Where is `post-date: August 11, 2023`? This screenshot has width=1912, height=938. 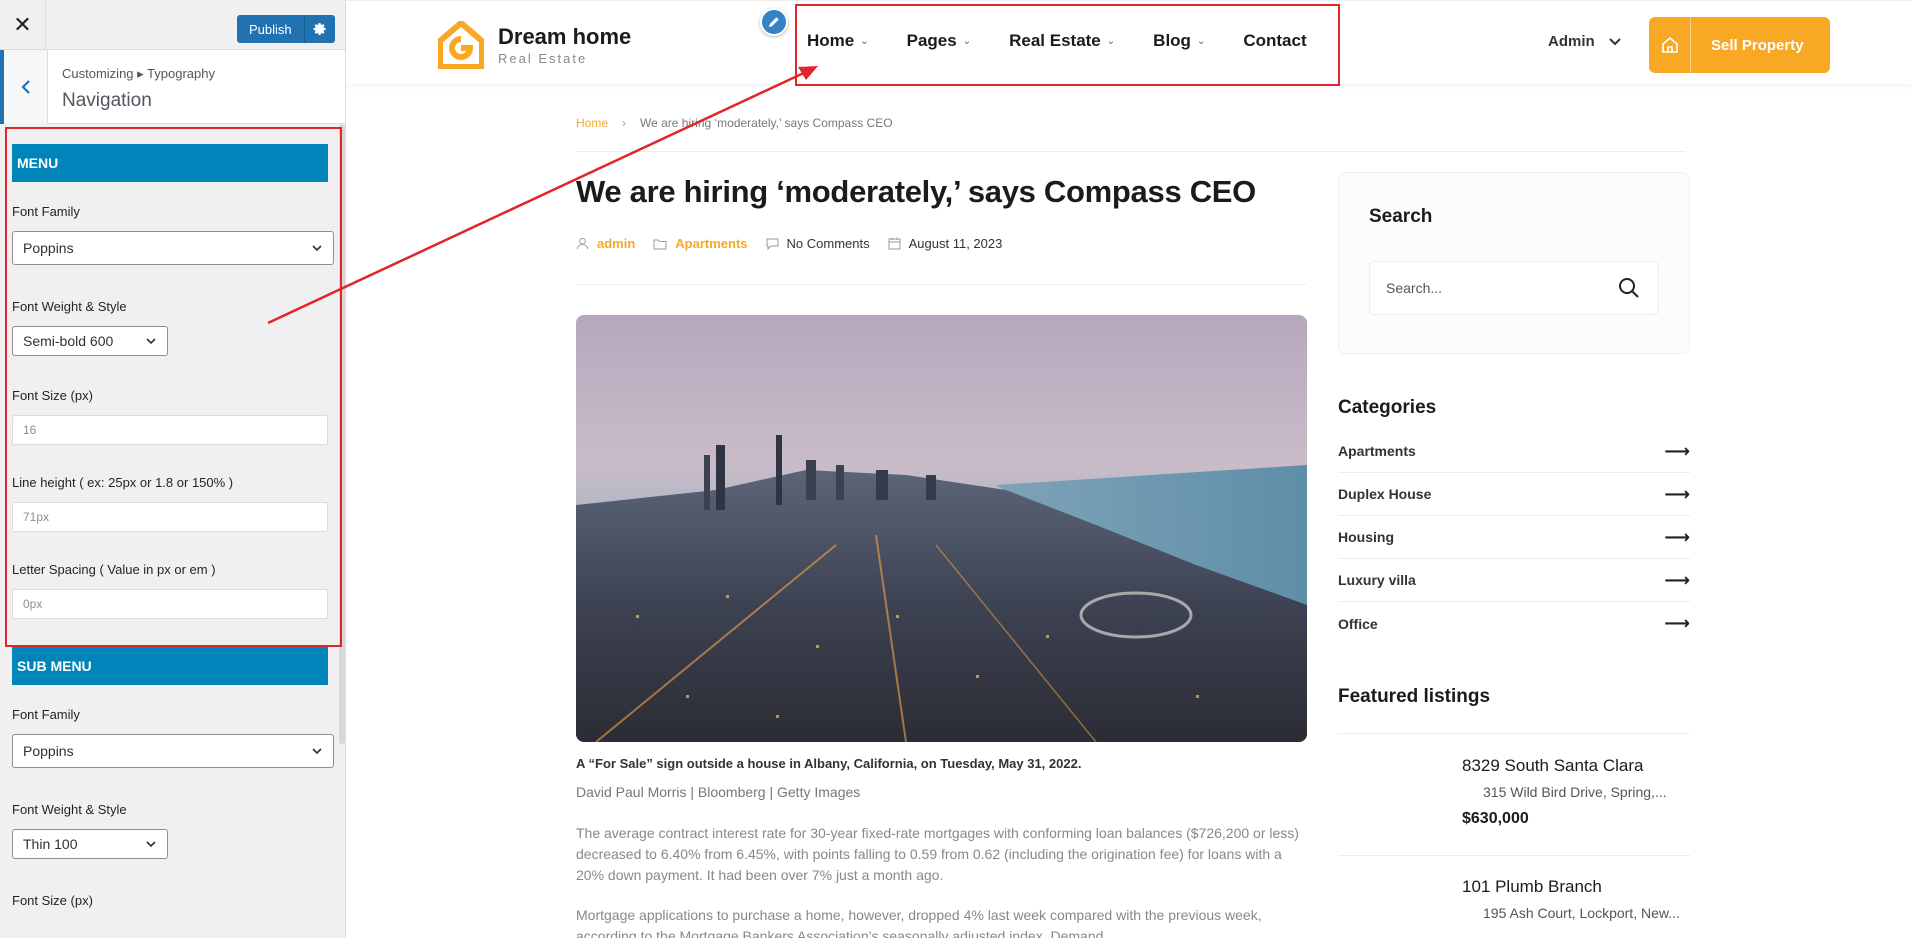 post-date: August 11, 2023 is located at coordinates (955, 243).